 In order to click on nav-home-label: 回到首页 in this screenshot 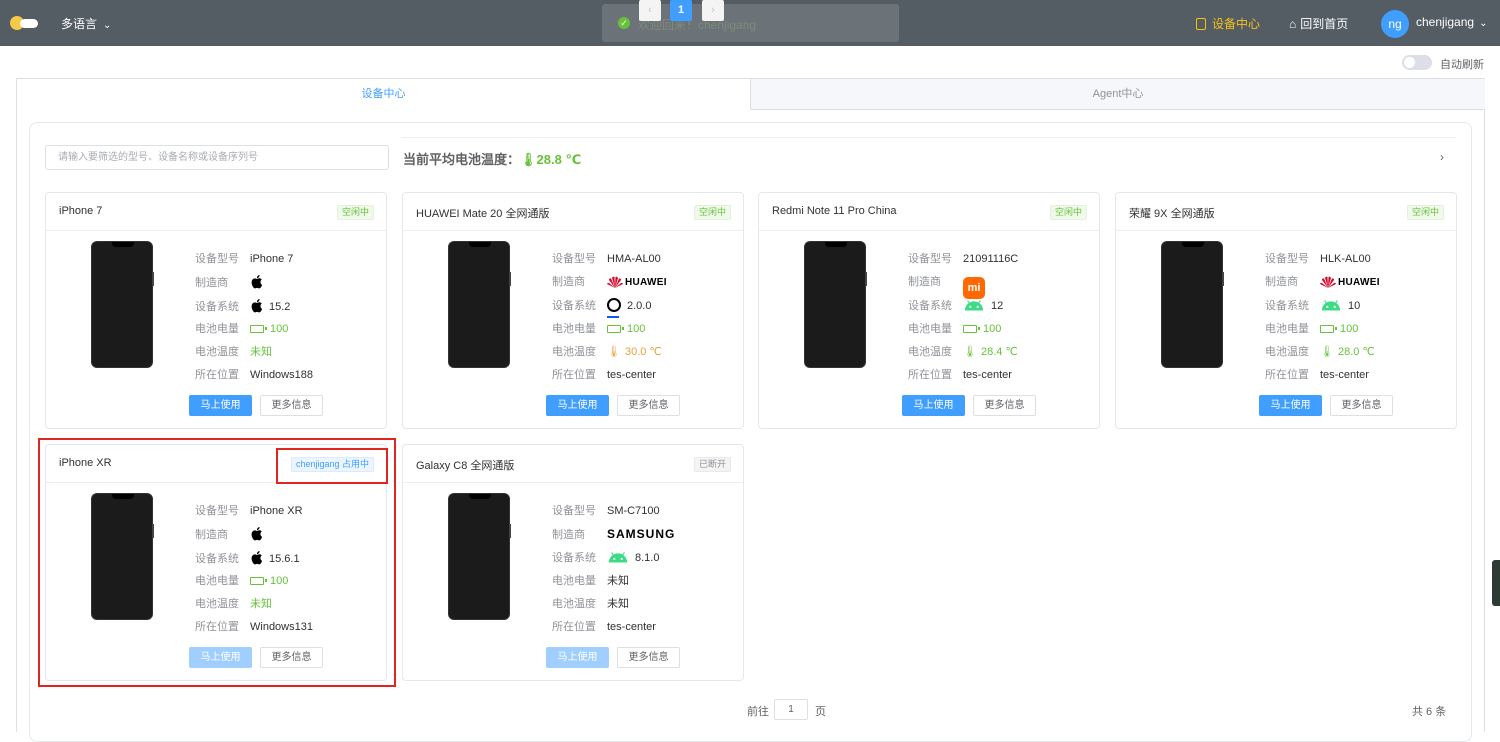, I will do `click(1324, 24)`.